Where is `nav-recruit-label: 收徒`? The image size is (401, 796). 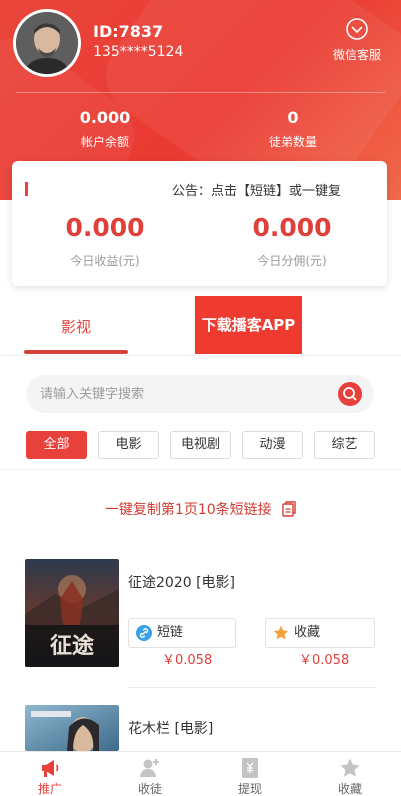 nav-recruit-label: 收徒 is located at coordinates (149, 789).